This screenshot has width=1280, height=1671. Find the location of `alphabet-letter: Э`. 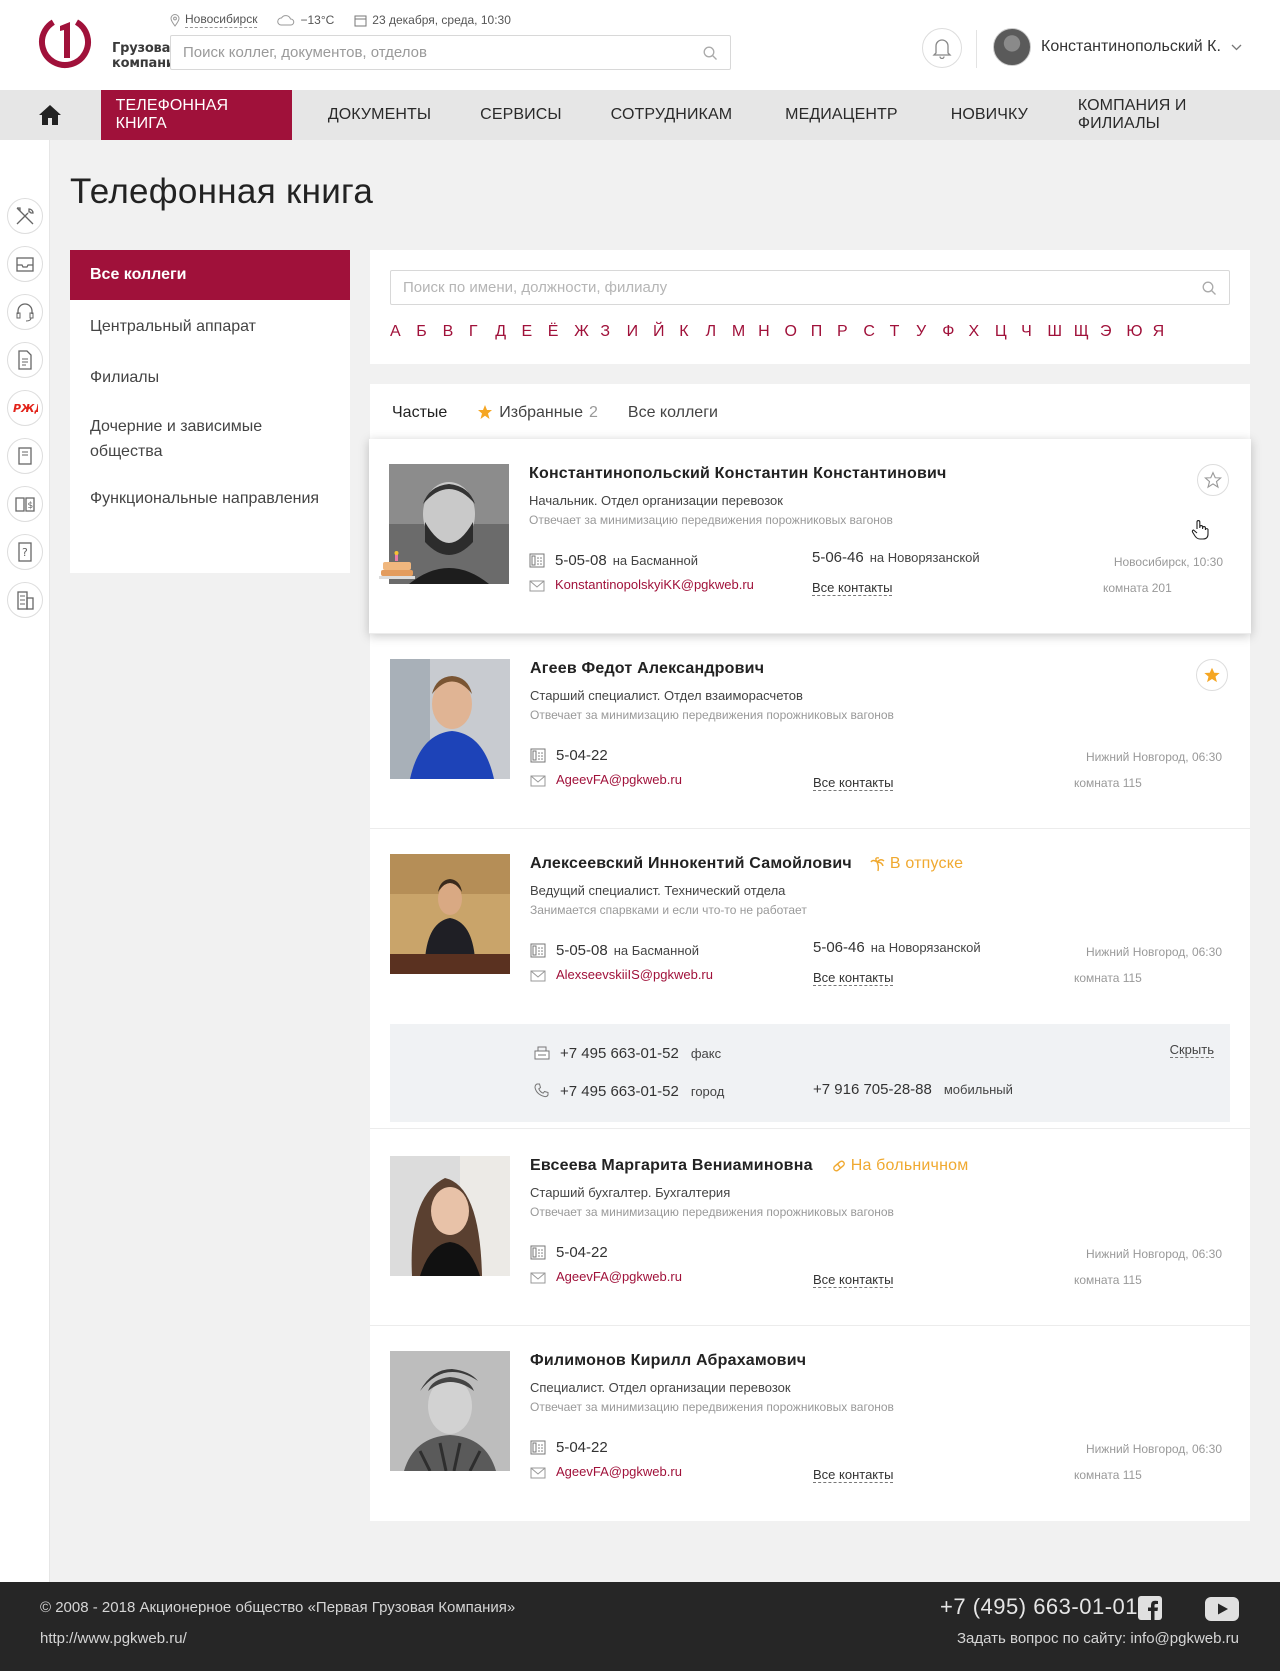

alphabet-letter: Э is located at coordinates (1113, 332).